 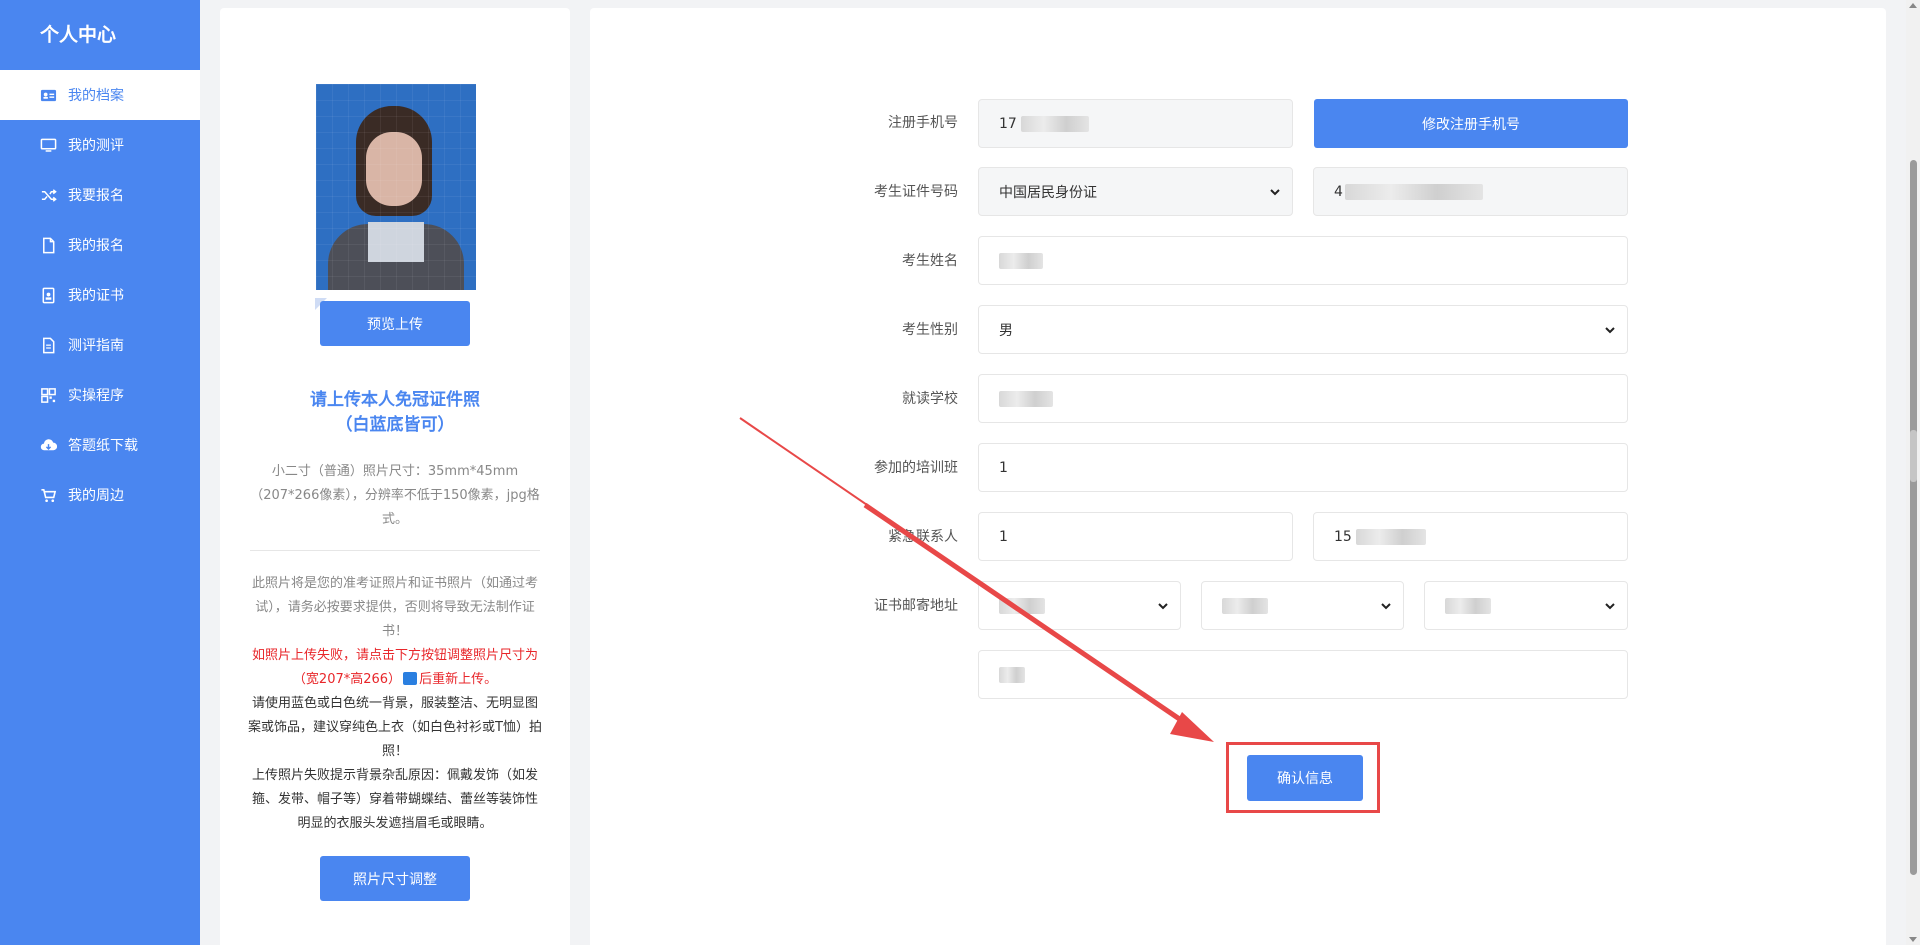 What do you see at coordinates (96, 196) in the screenshot?
I see `sidebar-item-label: 我要报名` at bounding box center [96, 196].